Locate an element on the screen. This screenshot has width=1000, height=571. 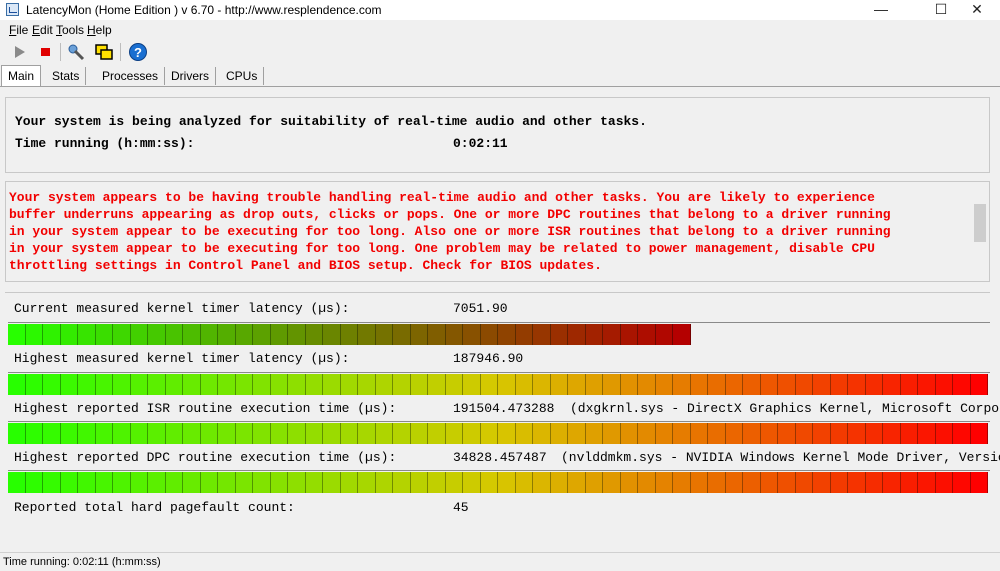
metric-current-latency-value: 7051.90 is located at coordinates (480, 308).